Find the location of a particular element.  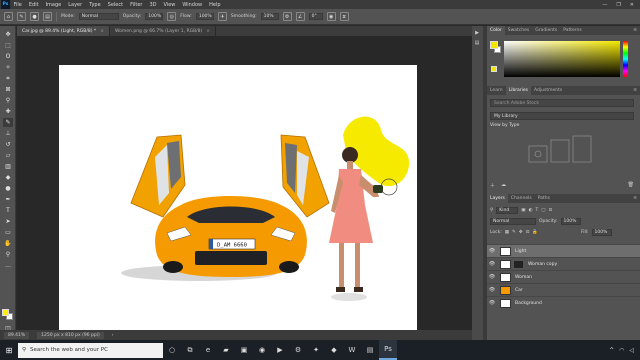

menu-help: Help is located at coordinates (215, 5).